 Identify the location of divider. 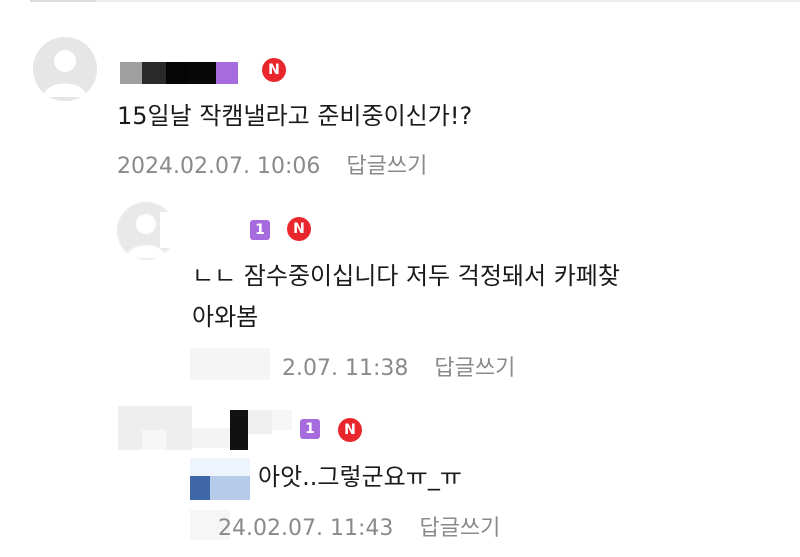
(415, 4).